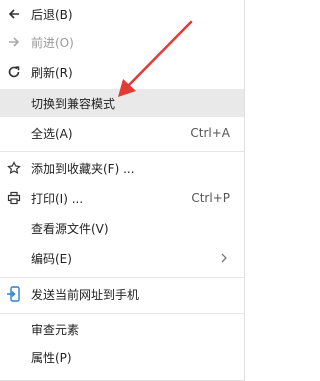 The height and width of the screenshot is (381, 320). Describe the element at coordinates (14, 294) in the screenshot. I see `send-to-phone-icon` at that location.